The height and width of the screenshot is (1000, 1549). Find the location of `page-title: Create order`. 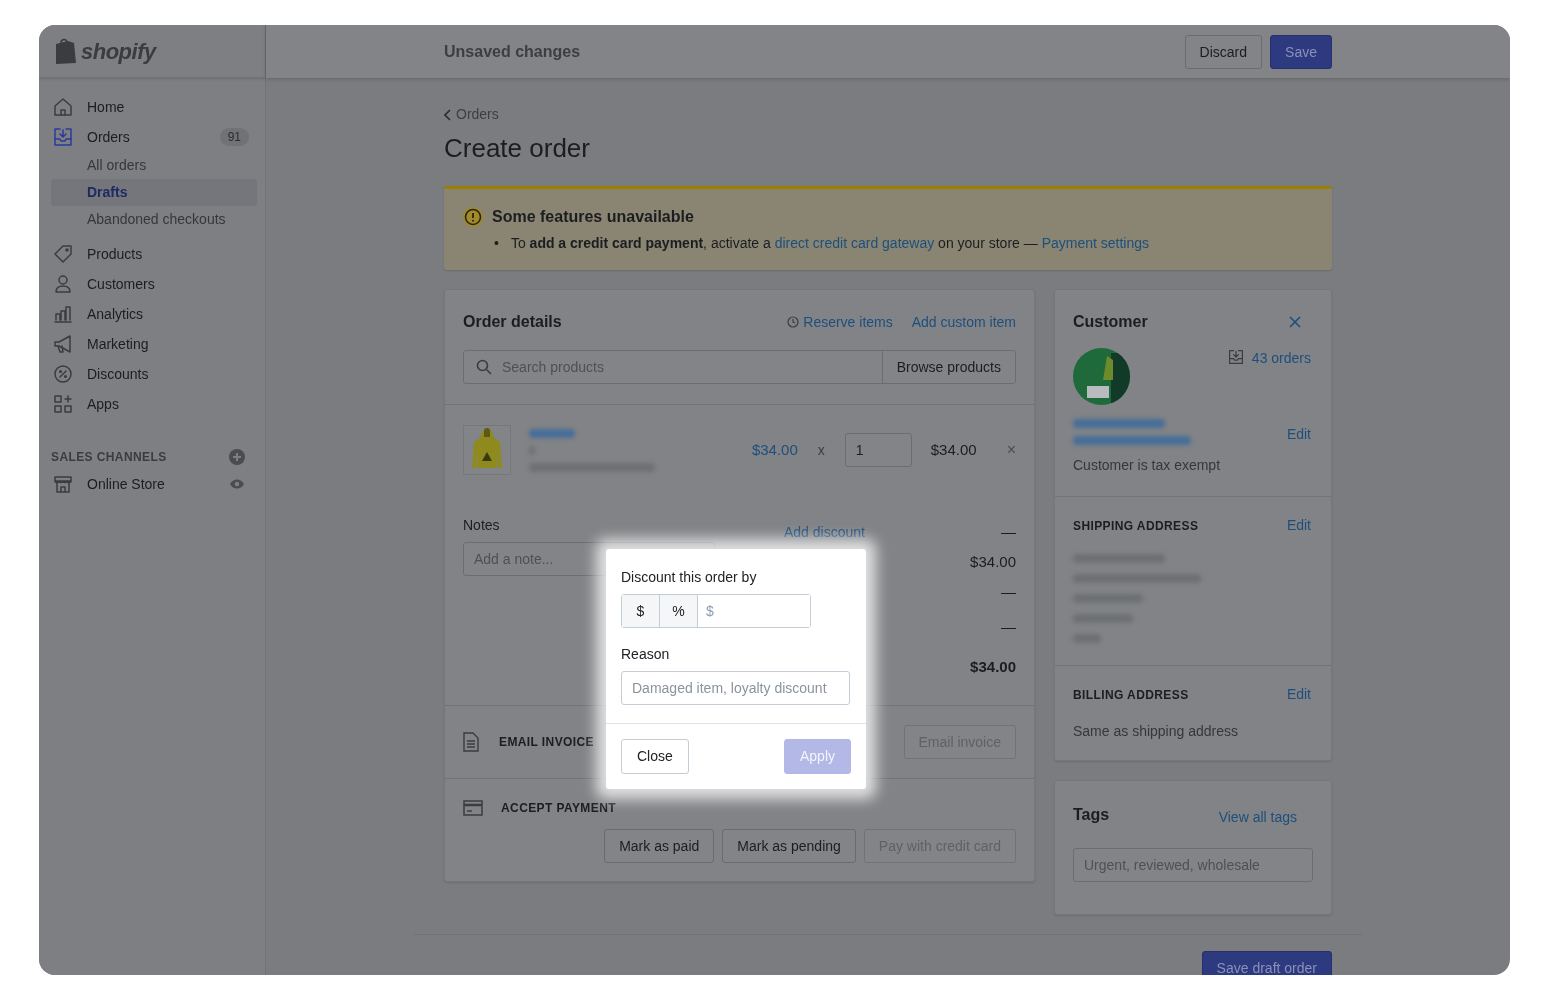

page-title: Create order is located at coordinates (517, 149).